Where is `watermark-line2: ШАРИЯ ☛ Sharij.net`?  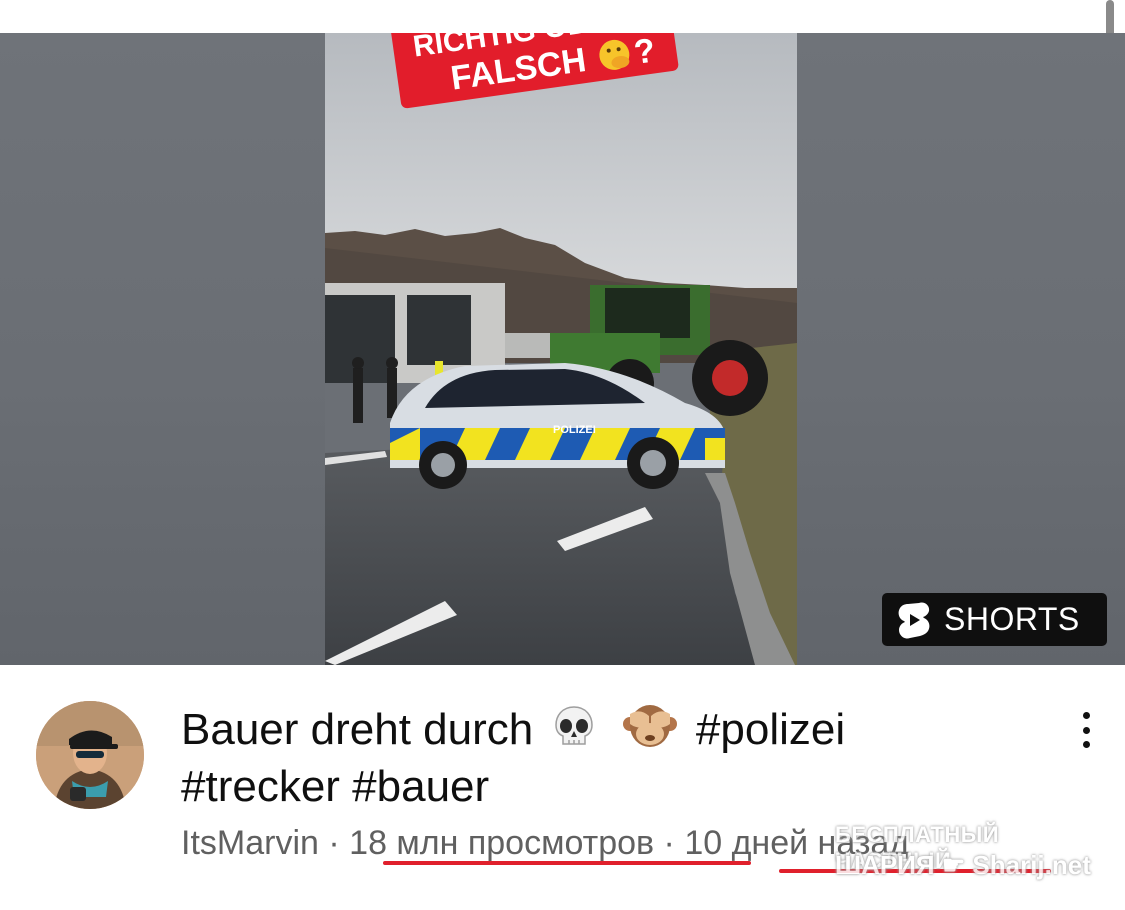 watermark-line2: ШАРИЯ ☛ Sharij.net is located at coordinates (963, 865).